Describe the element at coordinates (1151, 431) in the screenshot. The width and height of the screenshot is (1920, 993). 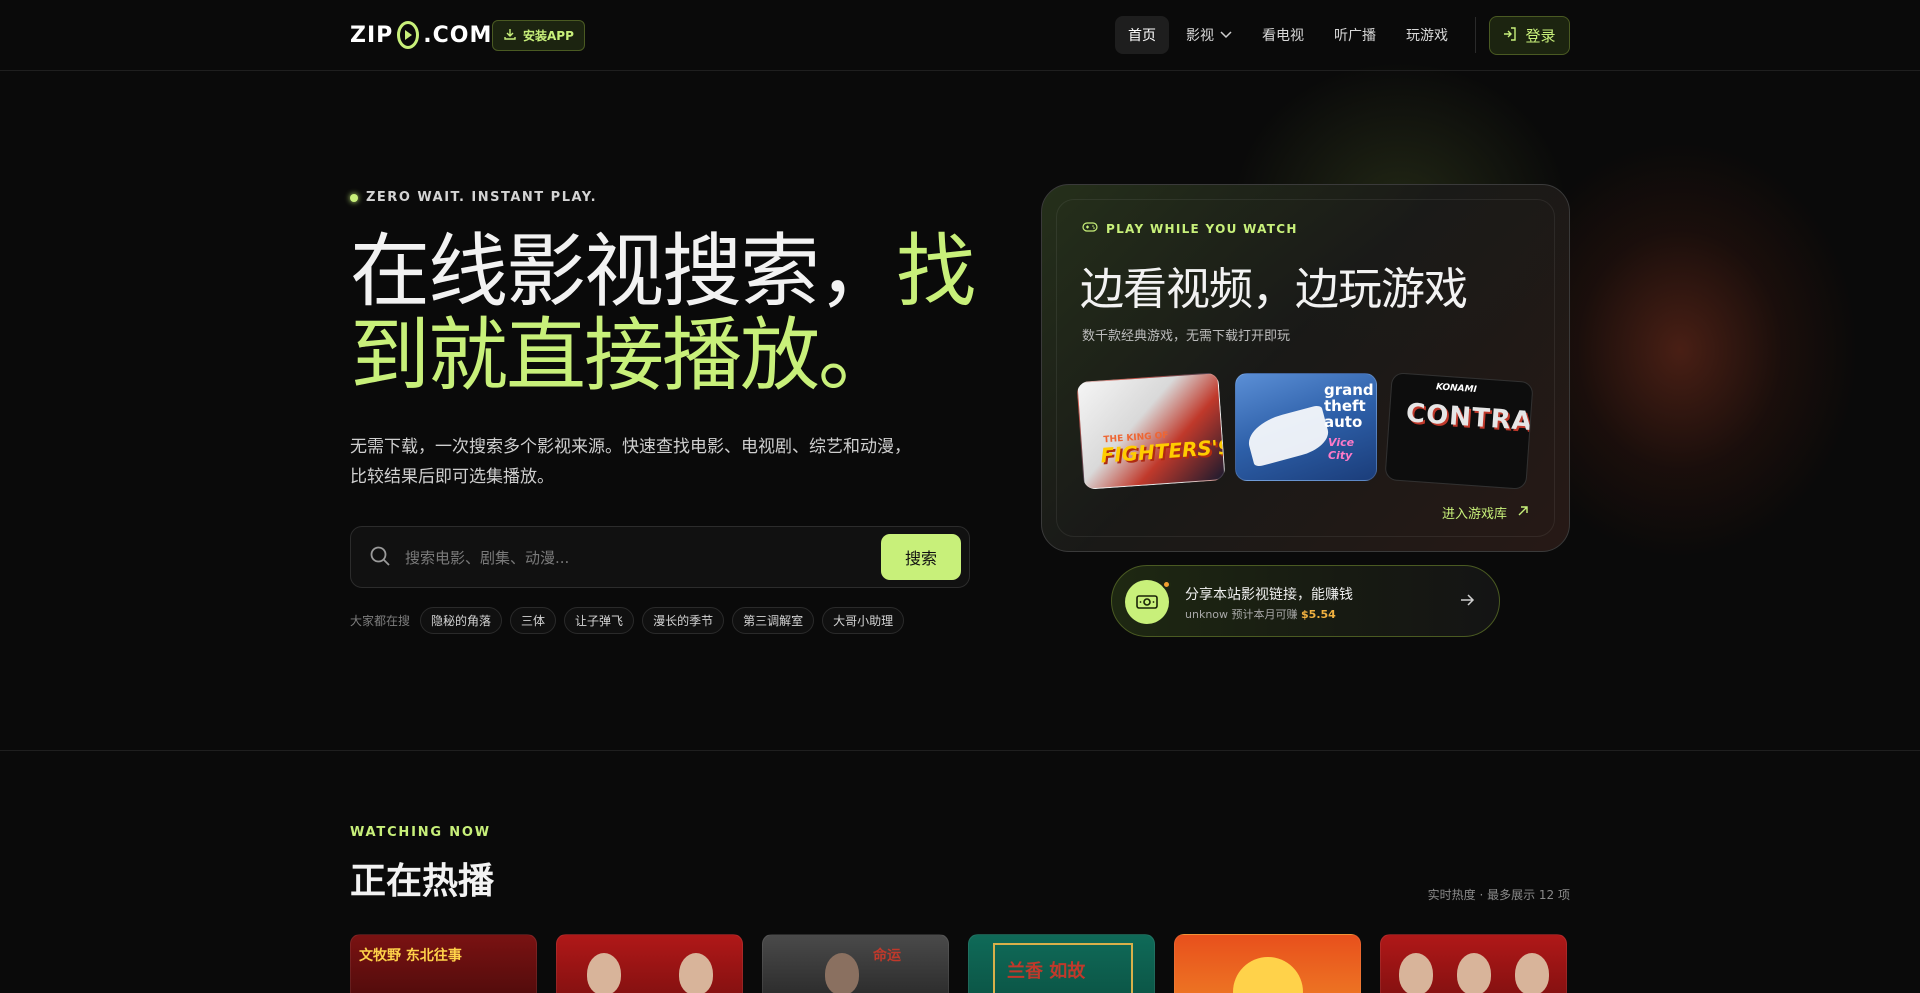
I see `game-cover-kof97: THE KING OF FIGHTERS'97` at that location.